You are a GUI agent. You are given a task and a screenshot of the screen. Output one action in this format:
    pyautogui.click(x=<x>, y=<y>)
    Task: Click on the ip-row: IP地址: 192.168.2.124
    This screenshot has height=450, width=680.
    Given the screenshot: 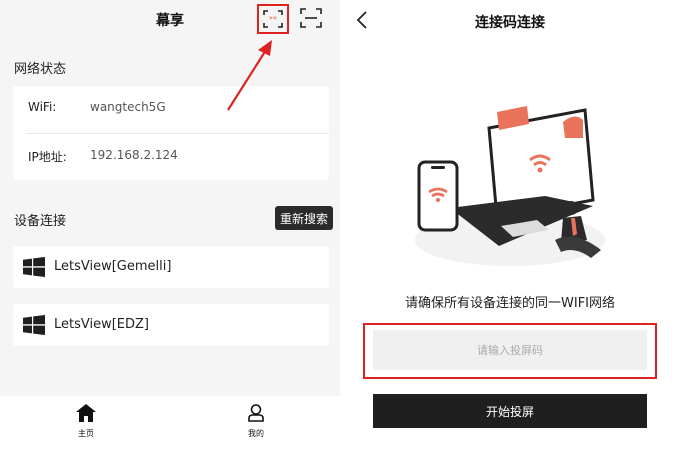 What is the action you would take?
    pyautogui.click(x=171, y=157)
    